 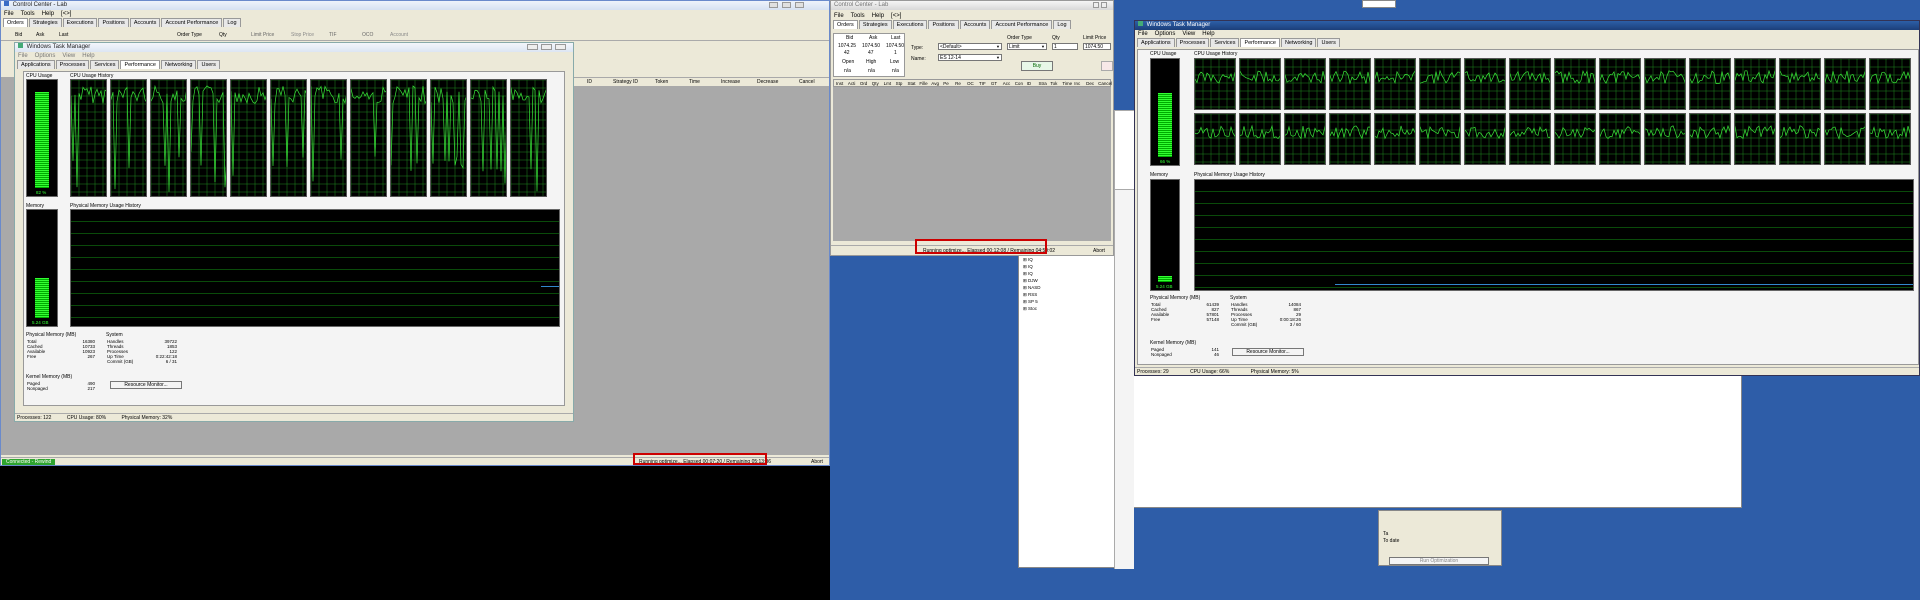 What do you see at coordinates (935, 83) in the screenshot?
I see `grid-col-avg: Avg` at bounding box center [935, 83].